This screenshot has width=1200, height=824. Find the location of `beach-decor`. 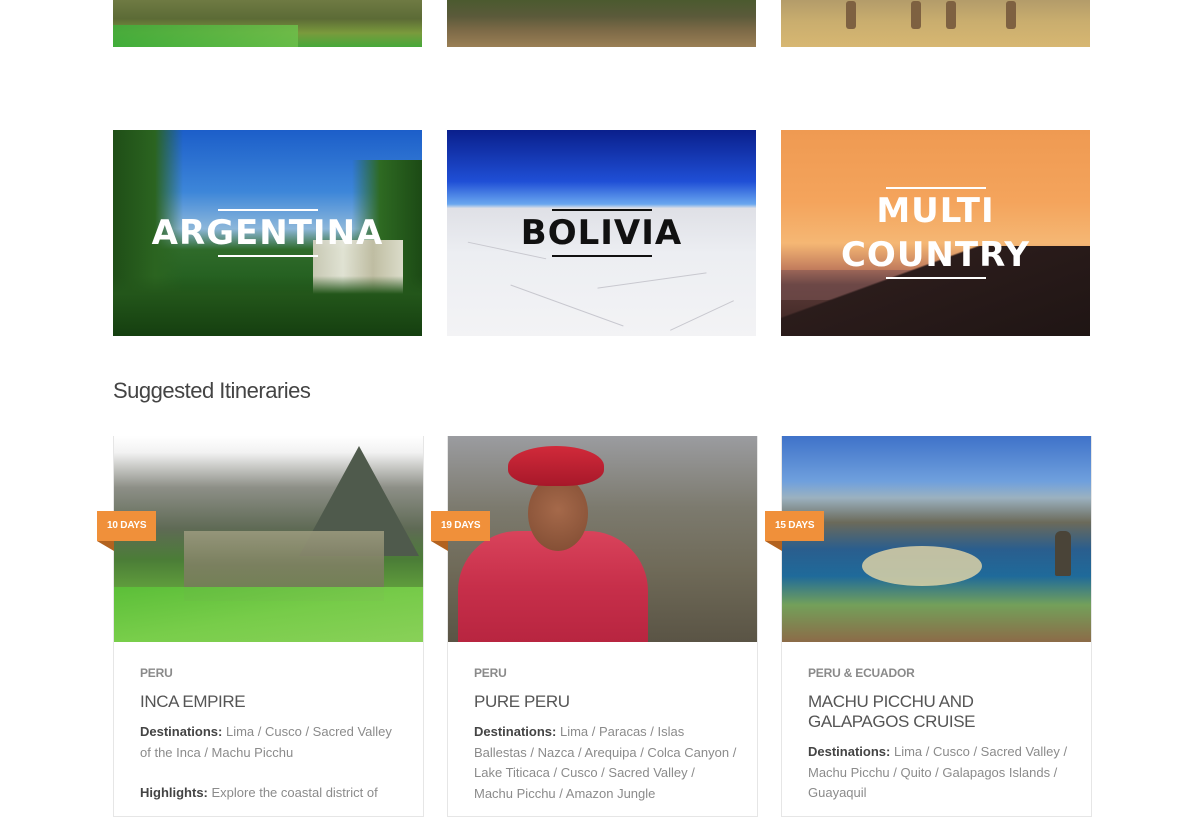

beach-decor is located at coordinates (922, 566).